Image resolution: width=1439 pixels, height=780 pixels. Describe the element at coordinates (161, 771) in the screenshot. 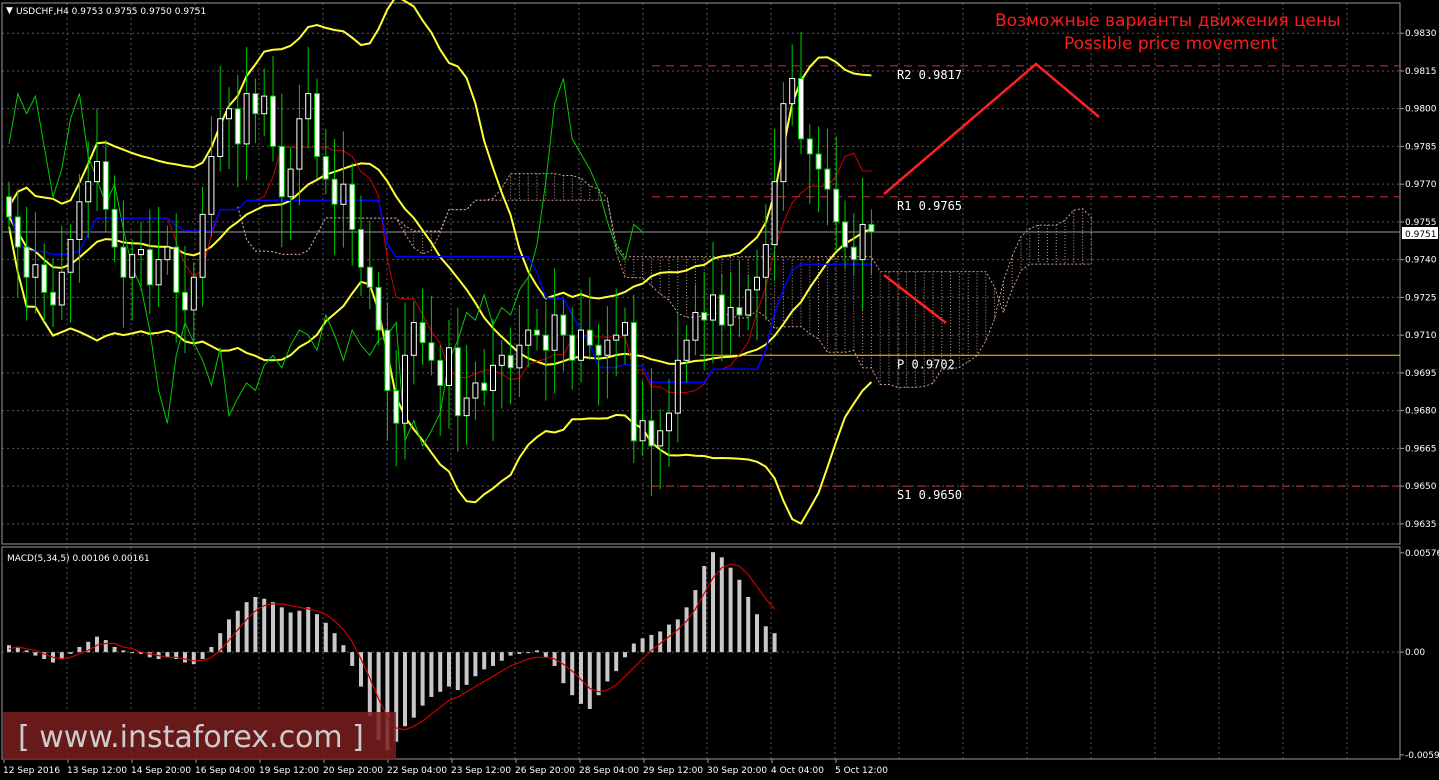

I see `time-tick-label: 14 Sep 20:00` at that location.